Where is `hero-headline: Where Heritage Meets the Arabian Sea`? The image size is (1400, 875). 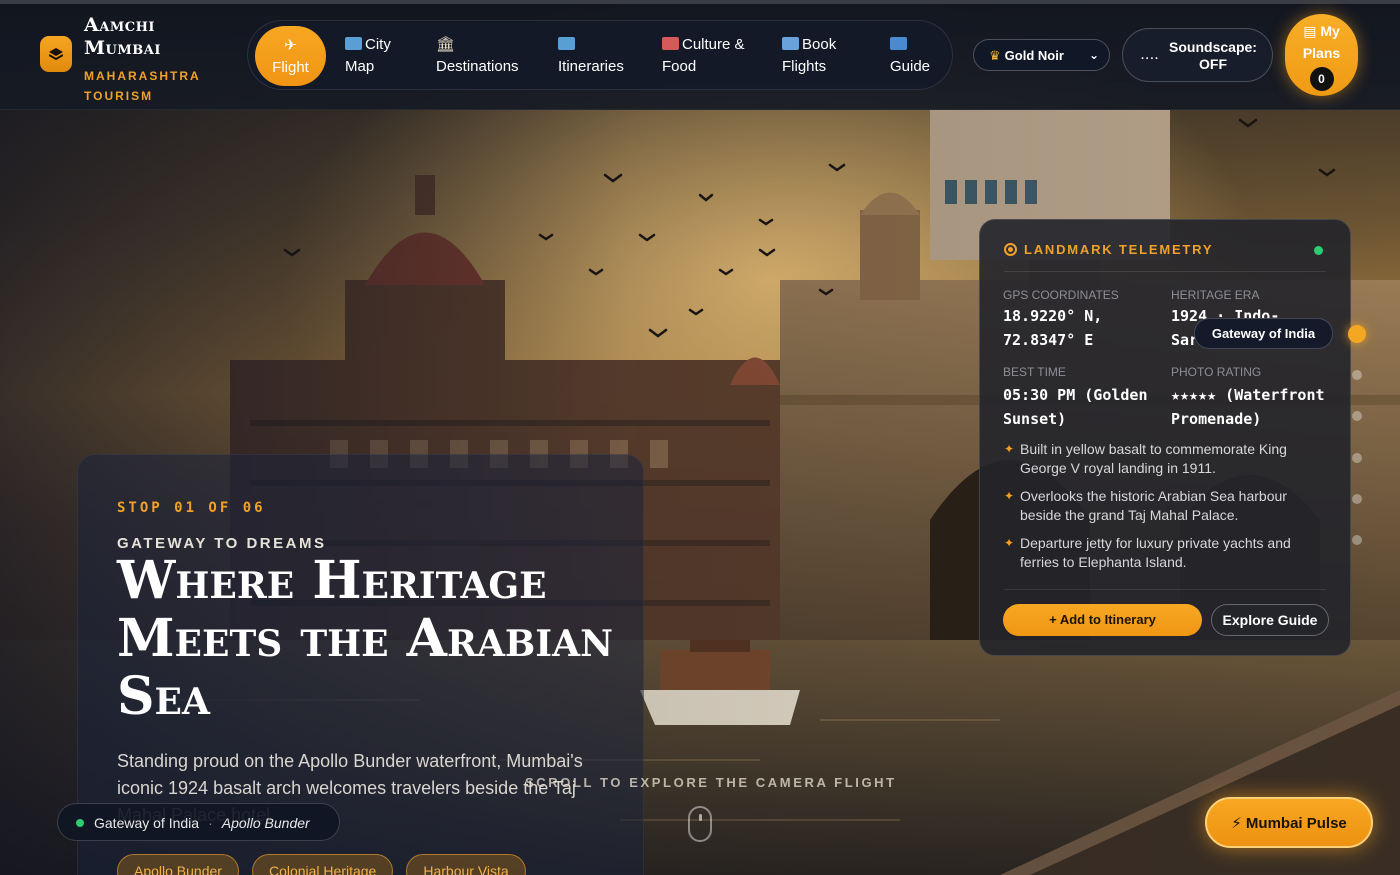 hero-headline: Where Heritage Meets the Arabian Sea is located at coordinates (365, 638).